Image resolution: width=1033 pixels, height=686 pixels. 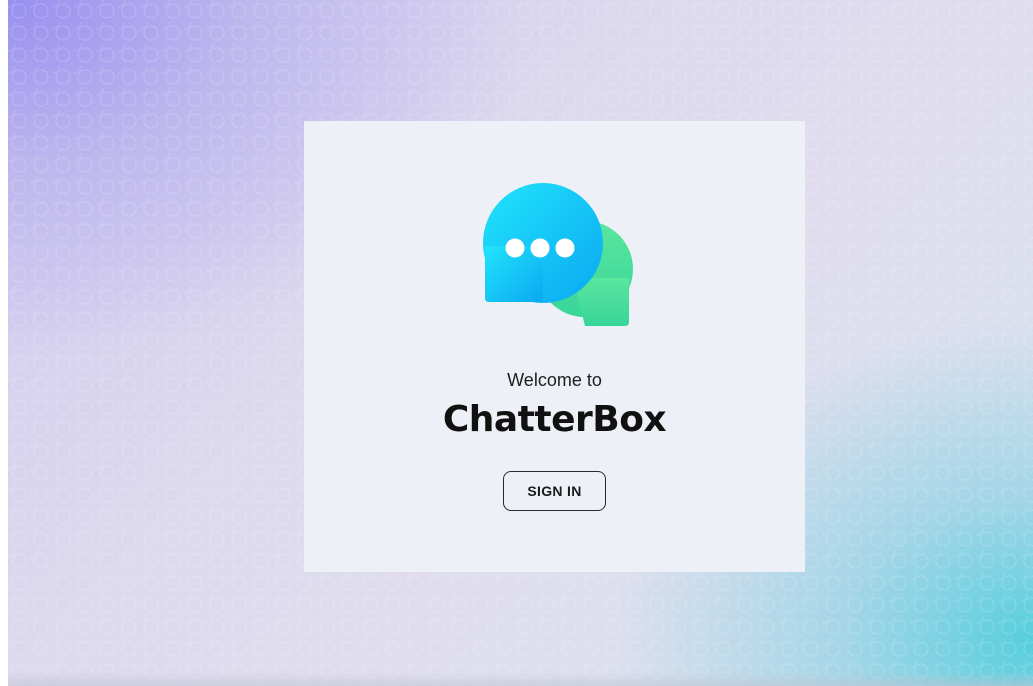 I want to click on sign-in-button: SIGN IN, so click(x=554, y=491).